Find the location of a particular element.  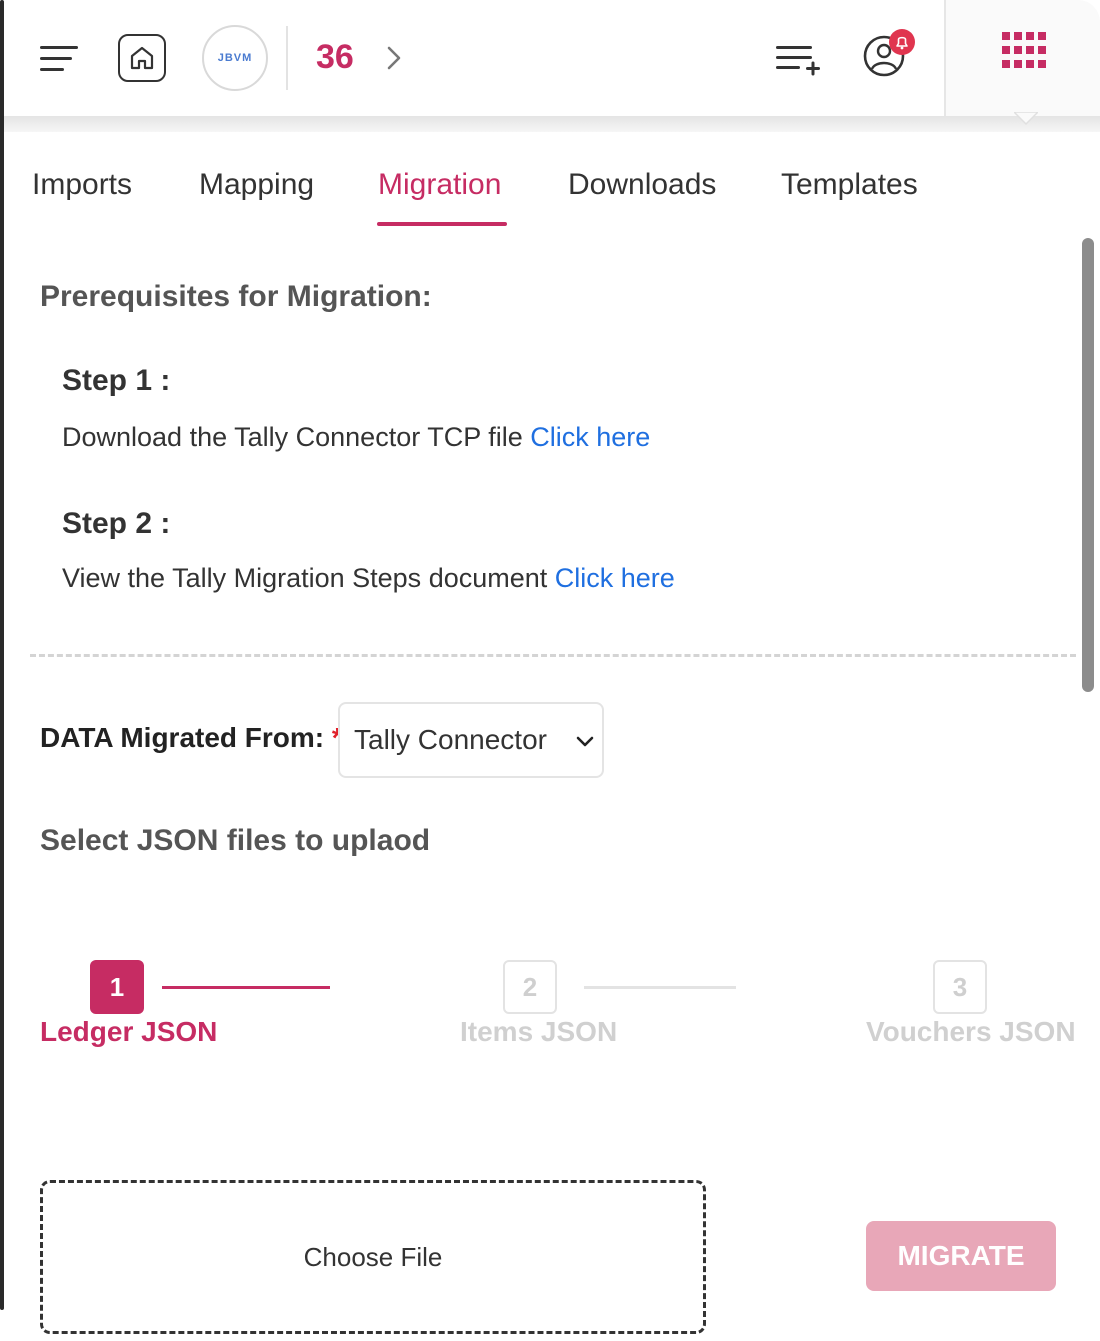

migrated-from-label: DATA Migrated From: * is located at coordinates (191, 738).